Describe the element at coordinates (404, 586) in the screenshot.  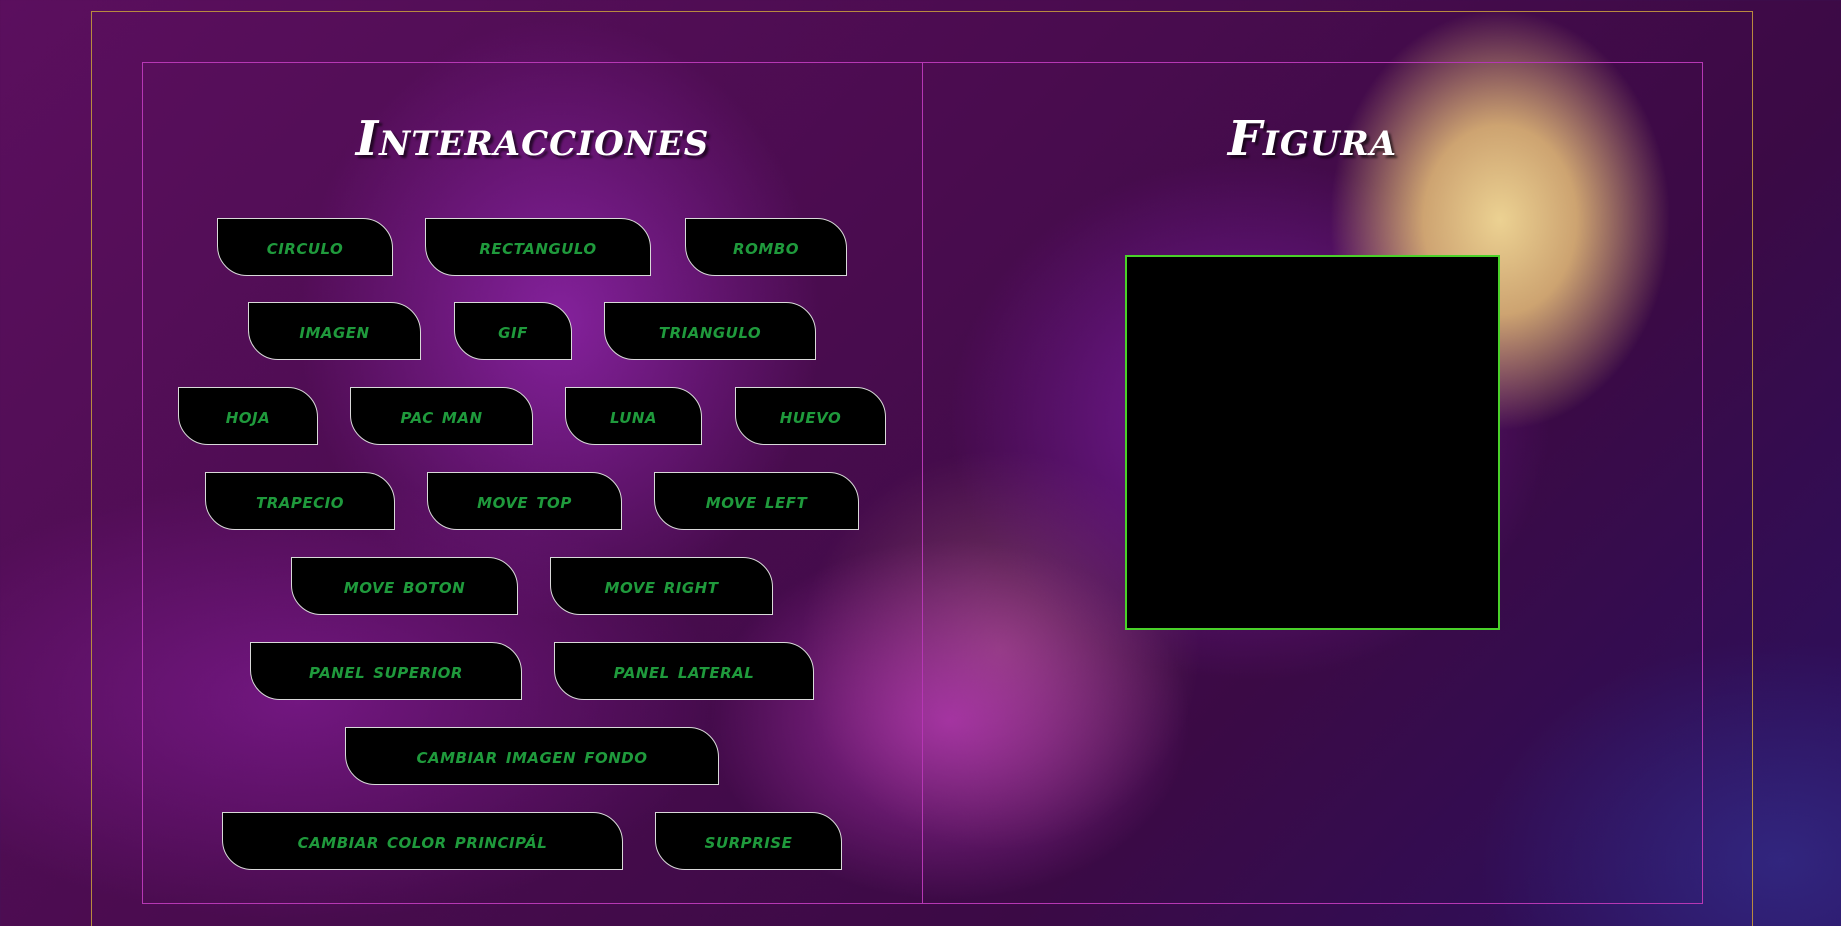
I see `move-boton-button: MOVE BOTON` at that location.